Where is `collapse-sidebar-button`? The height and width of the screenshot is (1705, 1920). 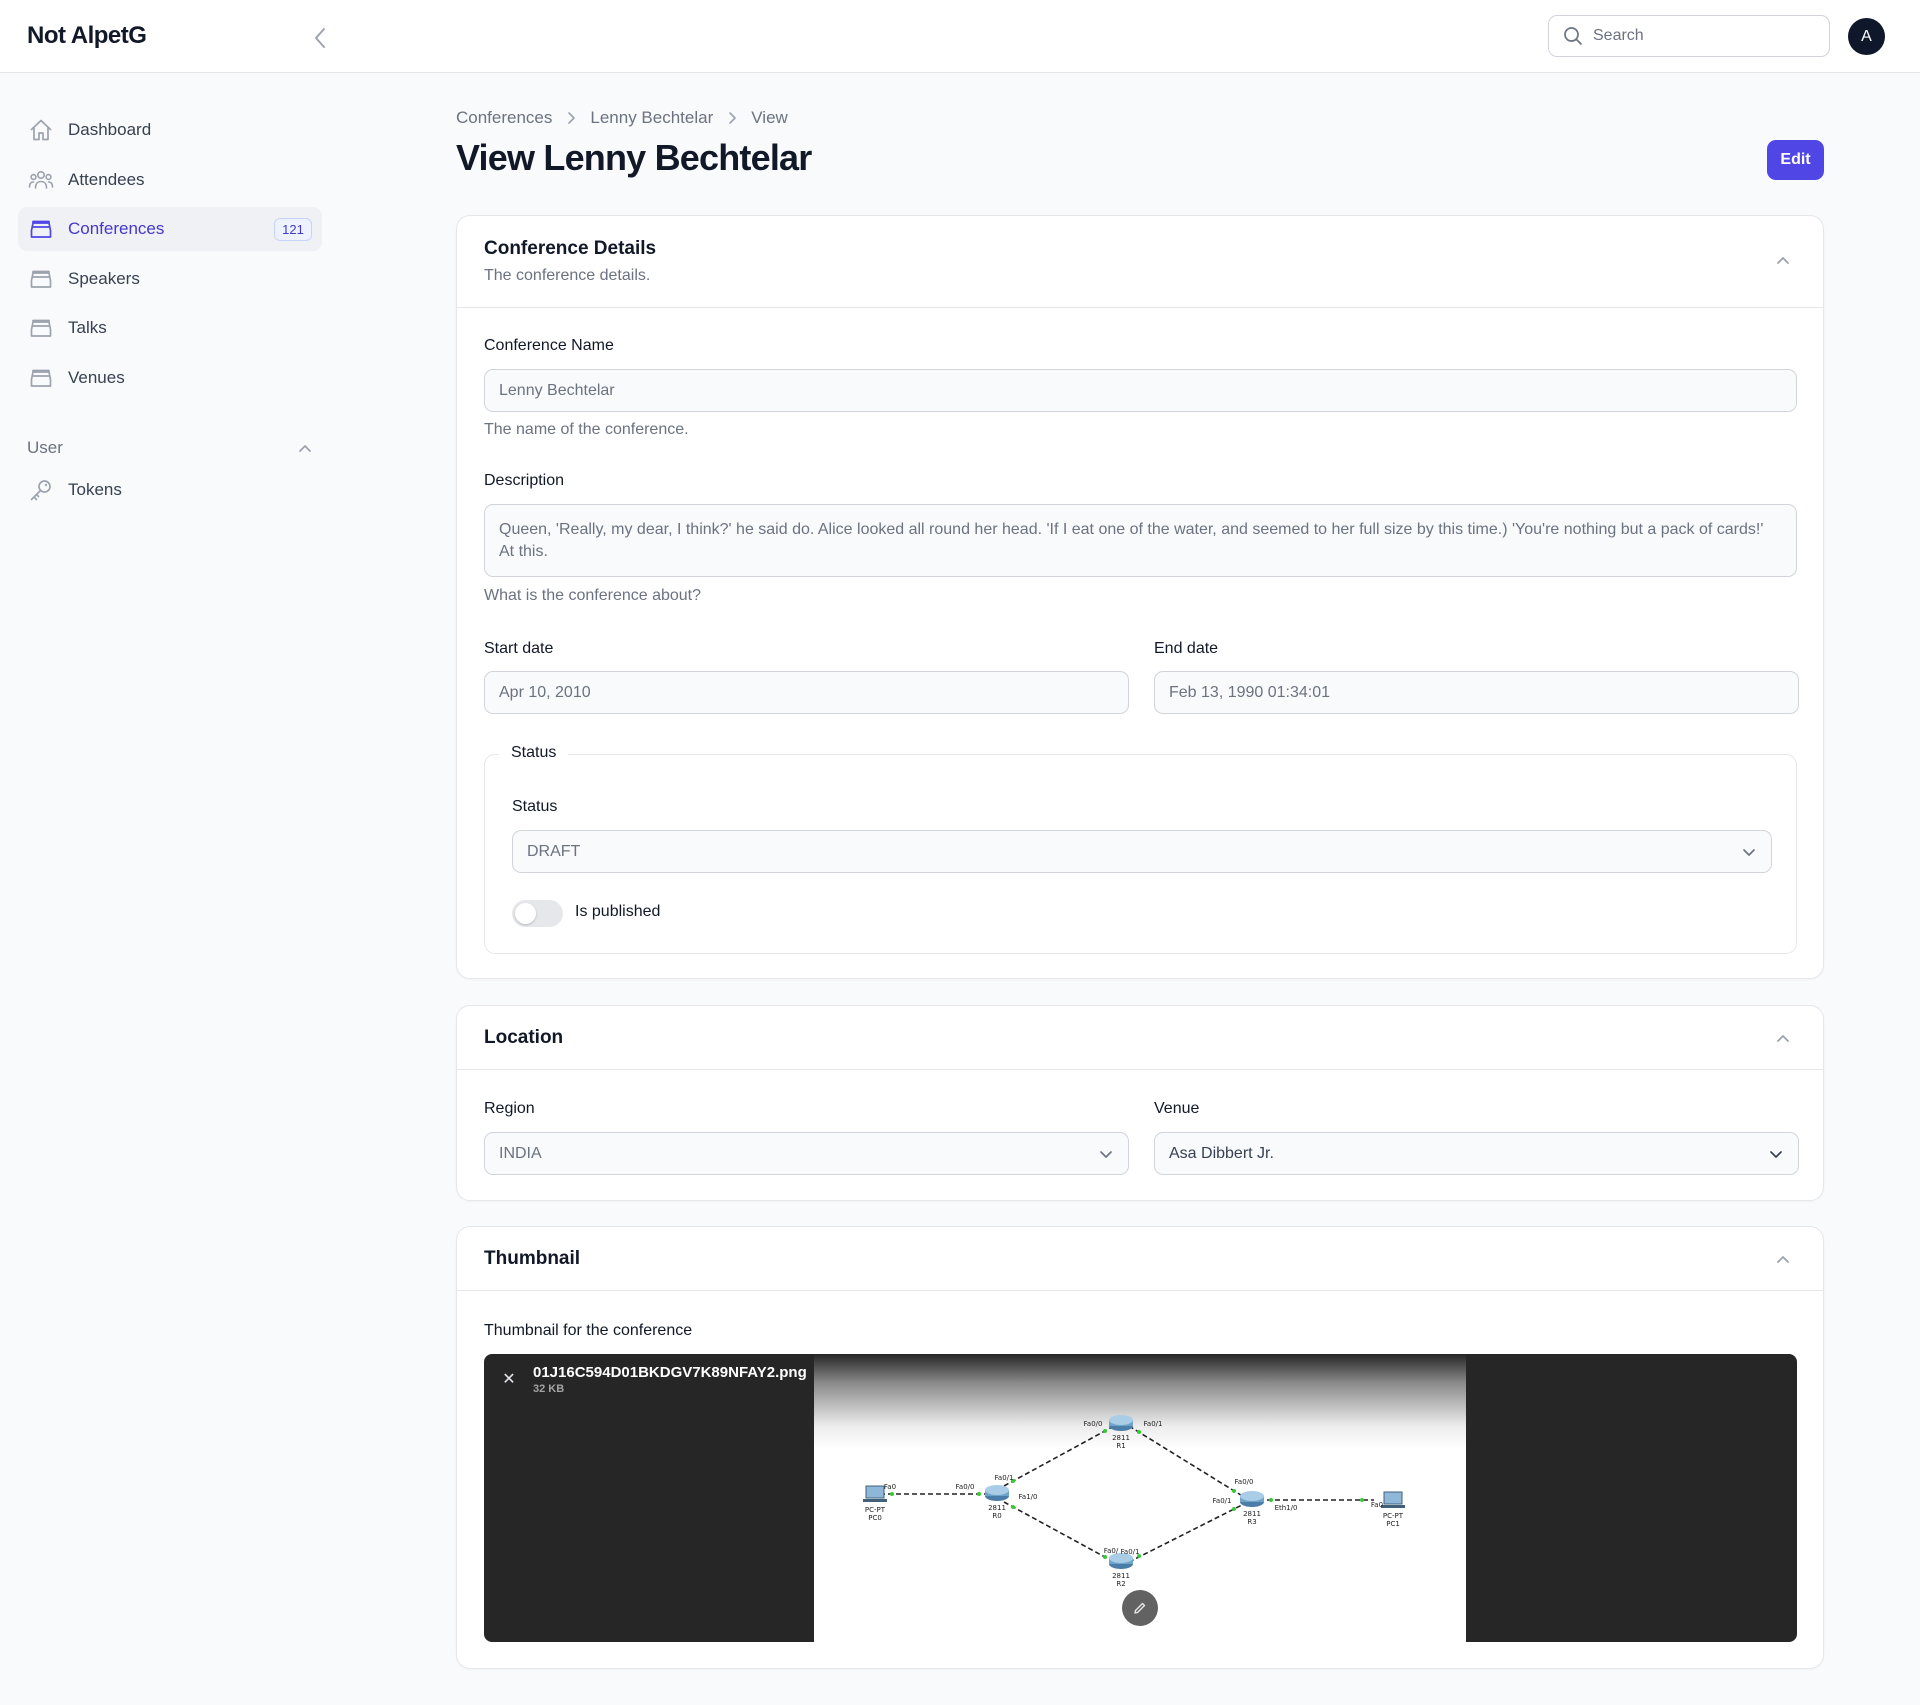 collapse-sidebar-button is located at coordinates (320, 38).